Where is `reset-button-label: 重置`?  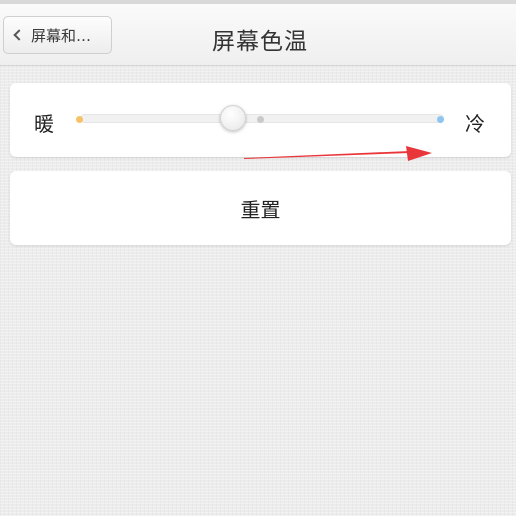
reset-button-label: 重置 is located at coordinates (260, 209).